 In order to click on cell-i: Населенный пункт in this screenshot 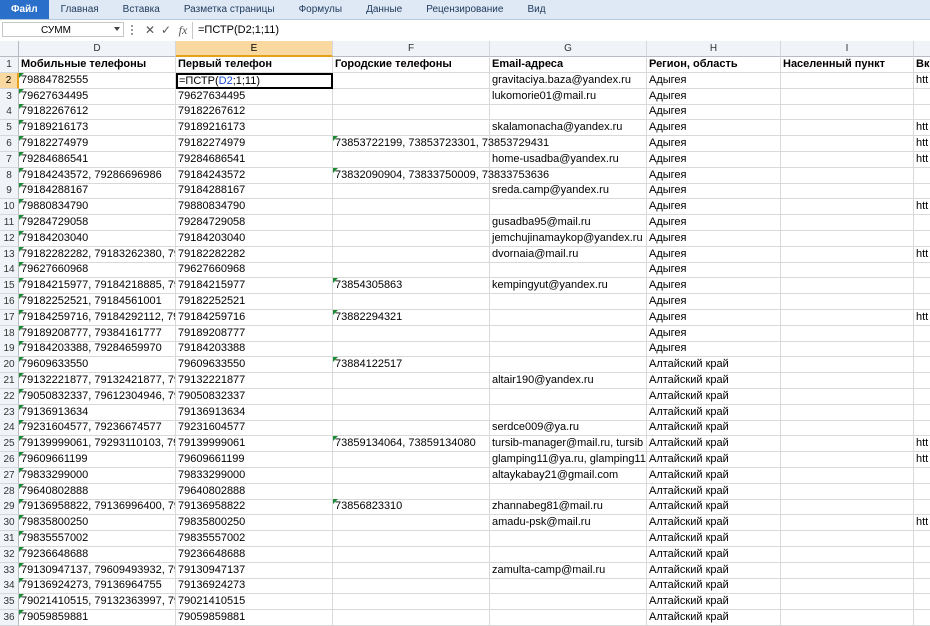, I will do `click(847, 65)`.